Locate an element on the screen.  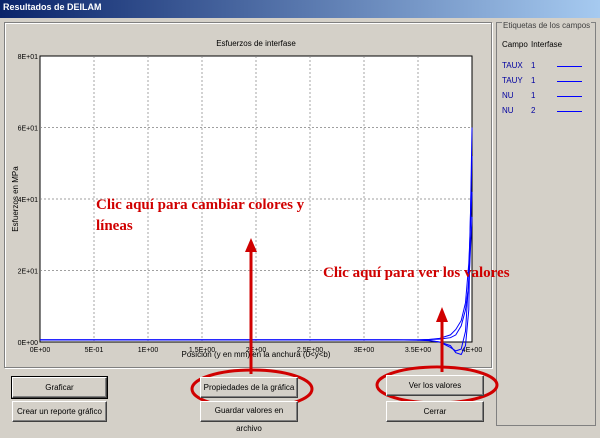
title-bar: Resultados de DEILAM is located at coordinates (300, 9).